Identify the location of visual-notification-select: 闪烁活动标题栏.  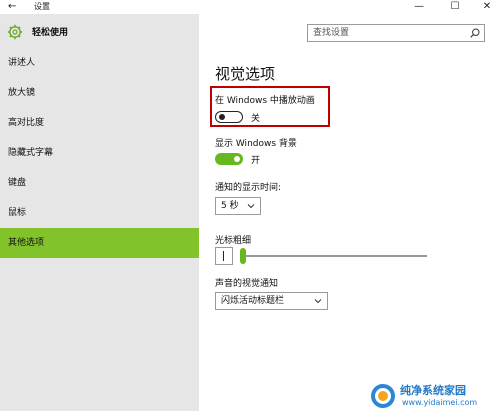
(271, 301).